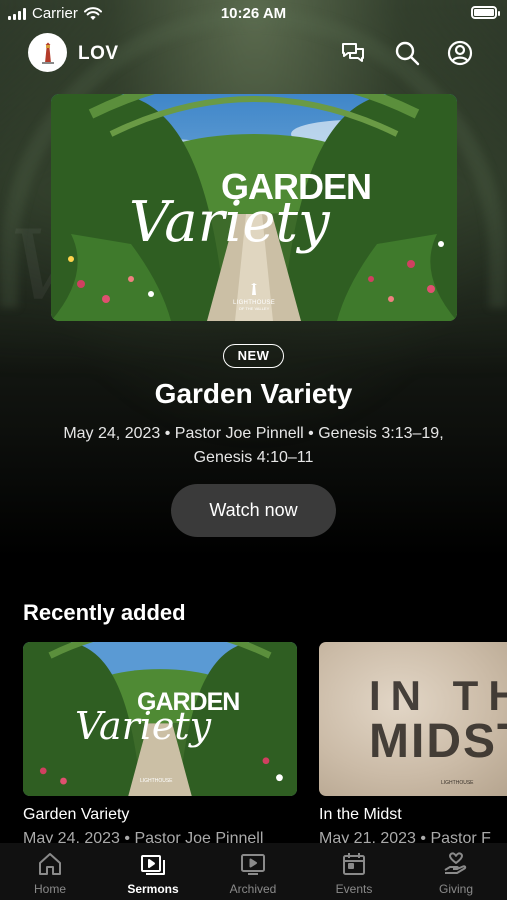 The height and width of the screenshot is (900, 507). Describe the element at coordinates (253, 53) in the screenshot. I see `app-header: LOV` at that location.